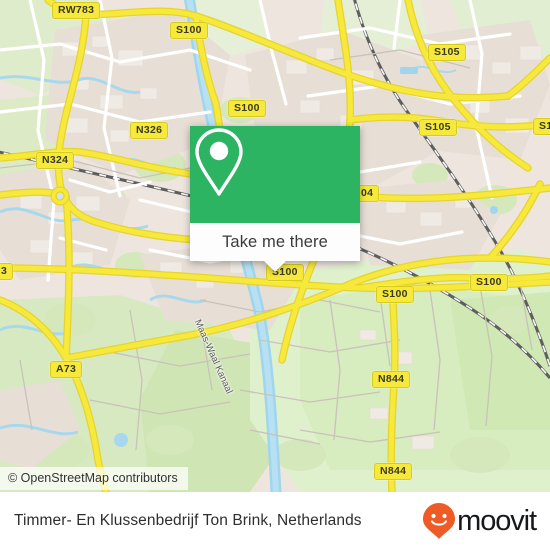 Image resolution: width=550 pixels, height=550 pixels. Describe the element at coordinates (76, 10) in the screenshot. I see `road-shield: RW783` at that location.